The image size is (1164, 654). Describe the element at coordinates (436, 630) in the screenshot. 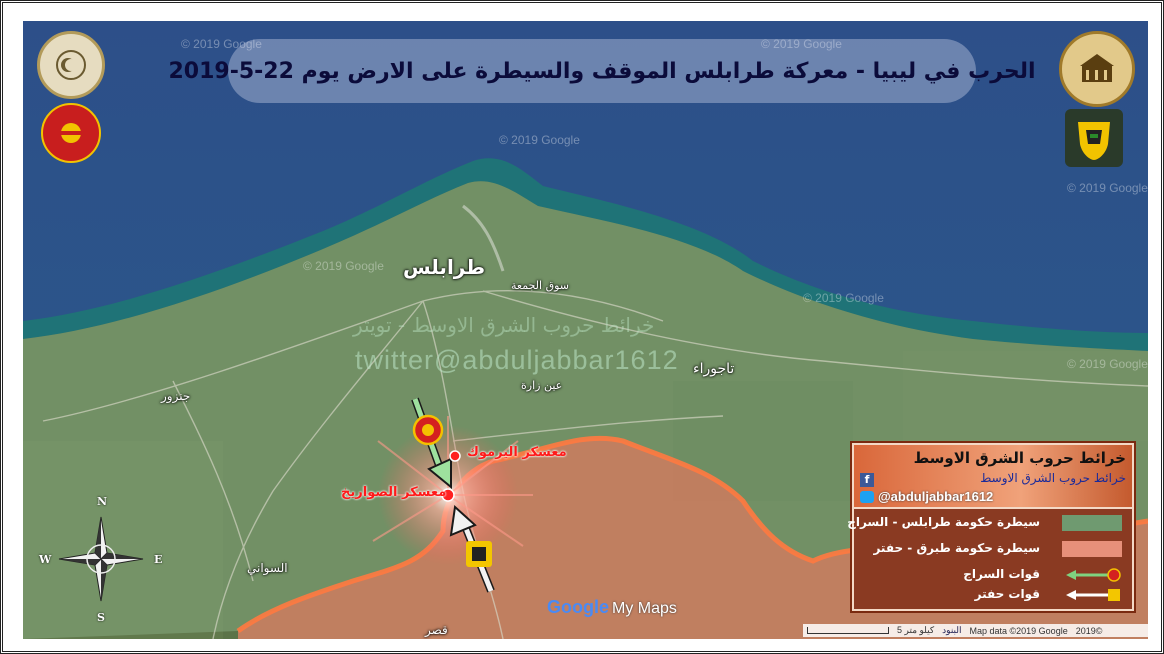

I see `qasr-label: قصر` at that location.